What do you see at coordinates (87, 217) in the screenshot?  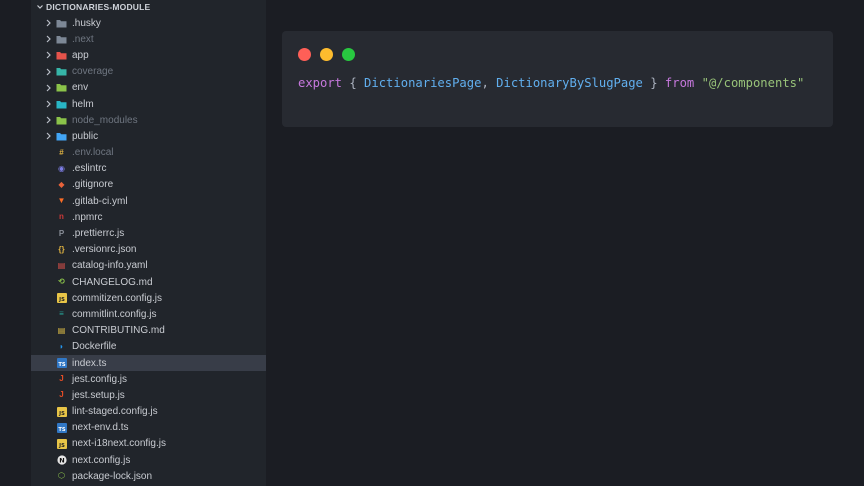 I see `item-label: .npmrc` at bounding box center [87, 217].